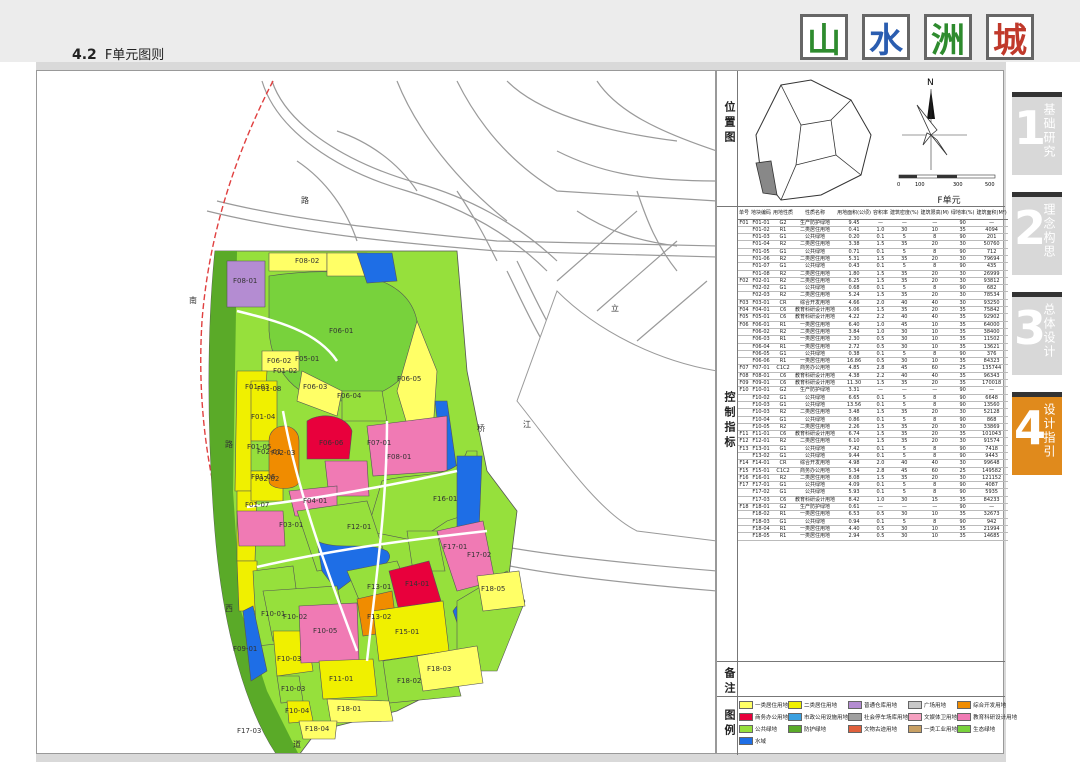  I want to click on table-cell: 942, so click(991, 522).